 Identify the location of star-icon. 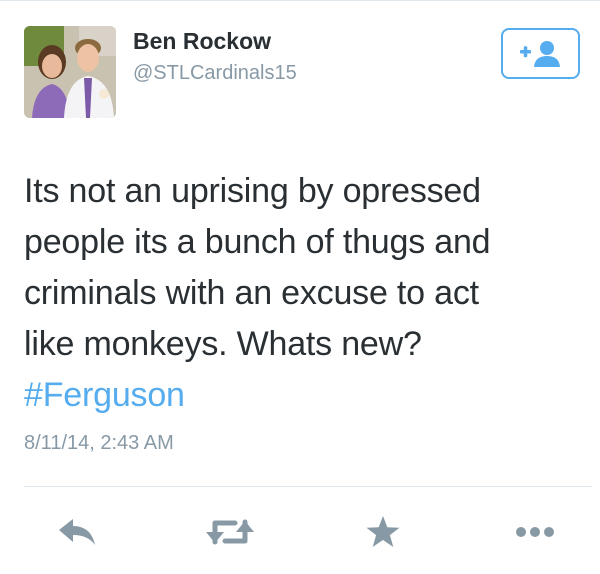
(383, 531).